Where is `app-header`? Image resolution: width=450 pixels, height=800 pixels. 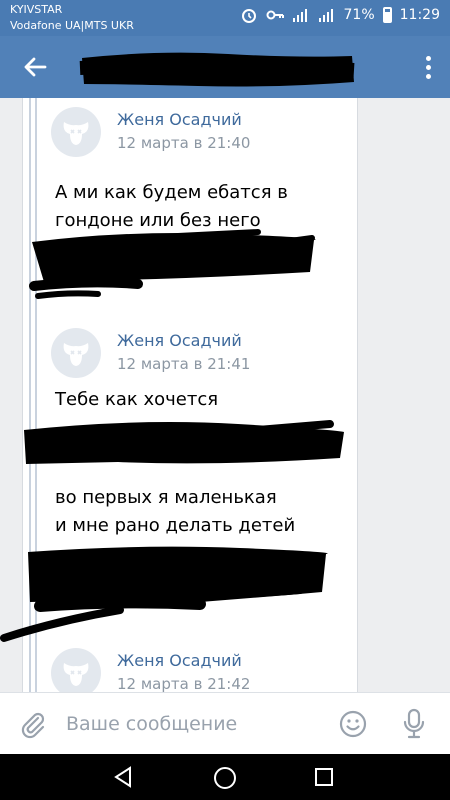 app-header is located at coordinates (225, 67).